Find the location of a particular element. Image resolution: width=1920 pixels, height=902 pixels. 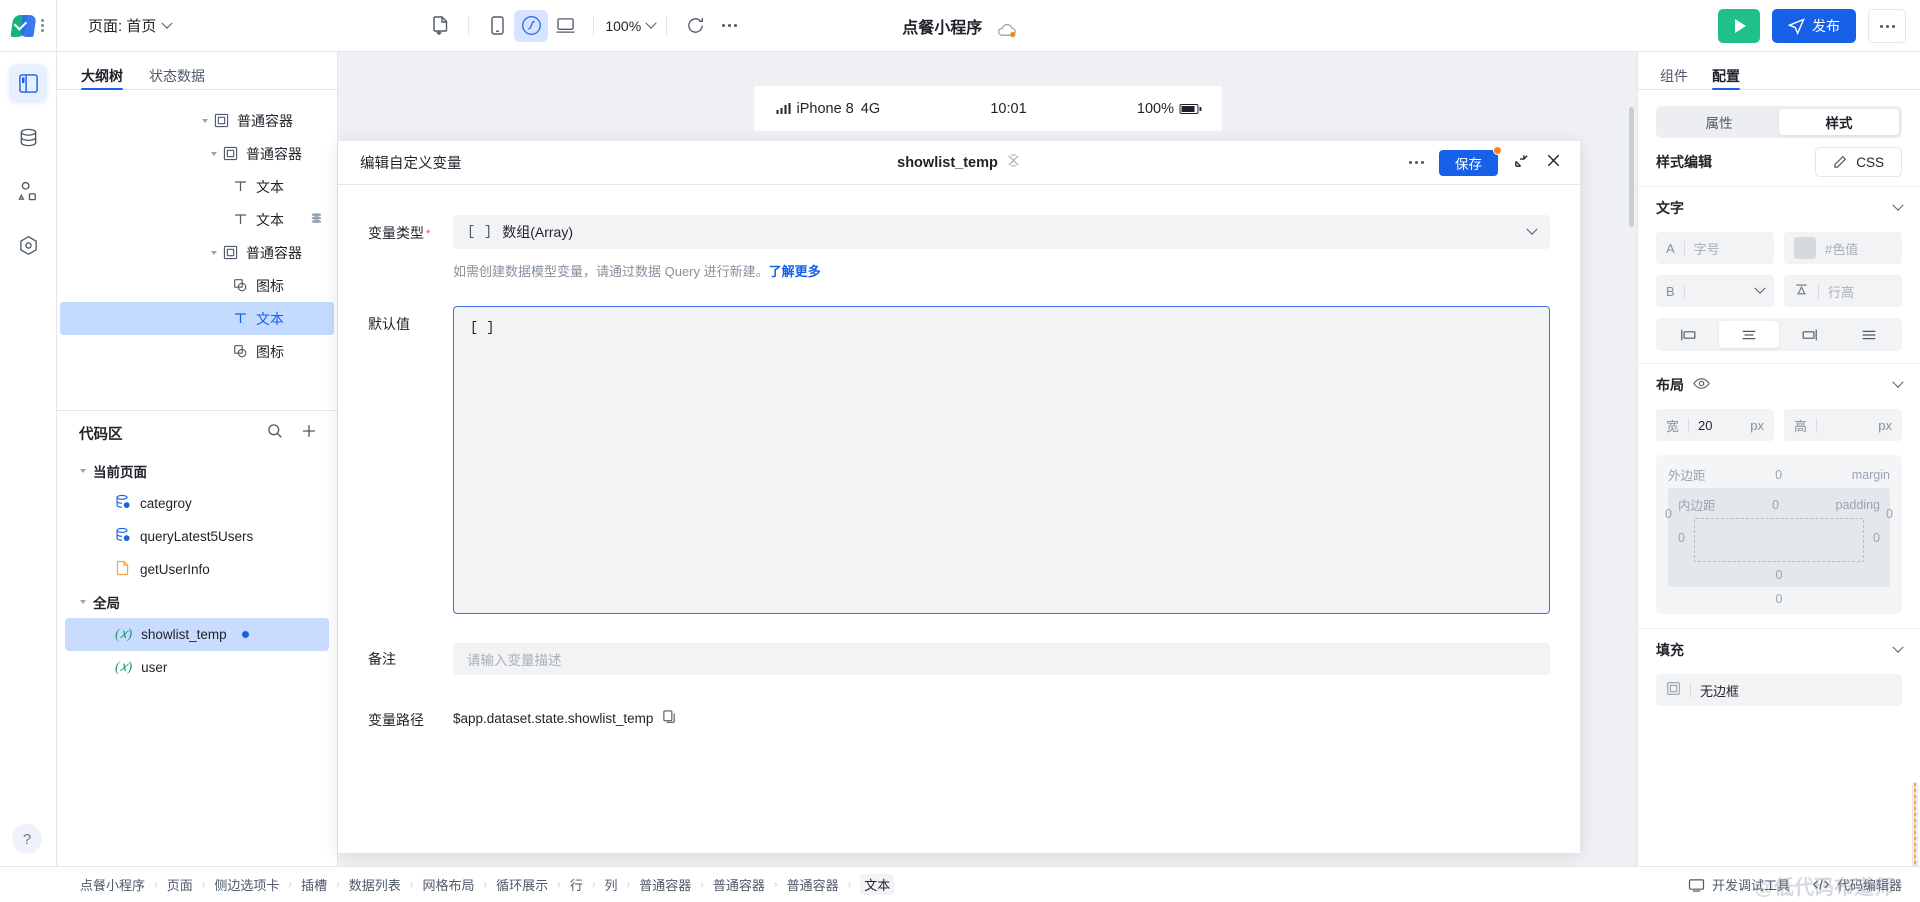

section-fill-header: 填充 is located at coordinates (1779, 649).